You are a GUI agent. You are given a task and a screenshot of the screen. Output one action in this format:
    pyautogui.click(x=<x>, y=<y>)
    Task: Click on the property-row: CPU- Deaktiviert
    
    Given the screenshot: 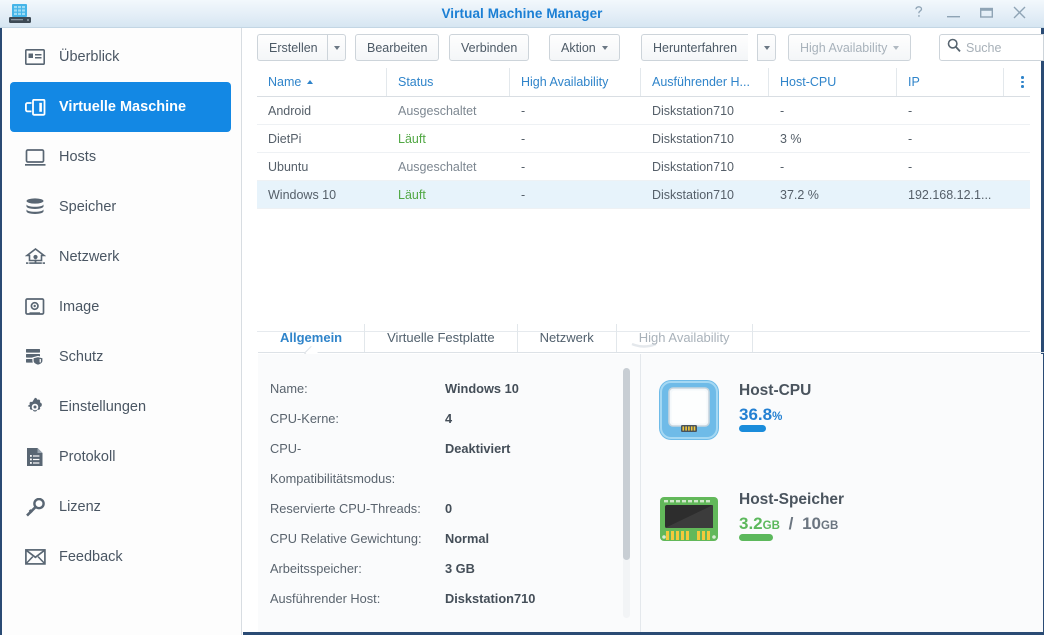 What is the action you would take?
    pyautogui.click(x=455, y=449)
    